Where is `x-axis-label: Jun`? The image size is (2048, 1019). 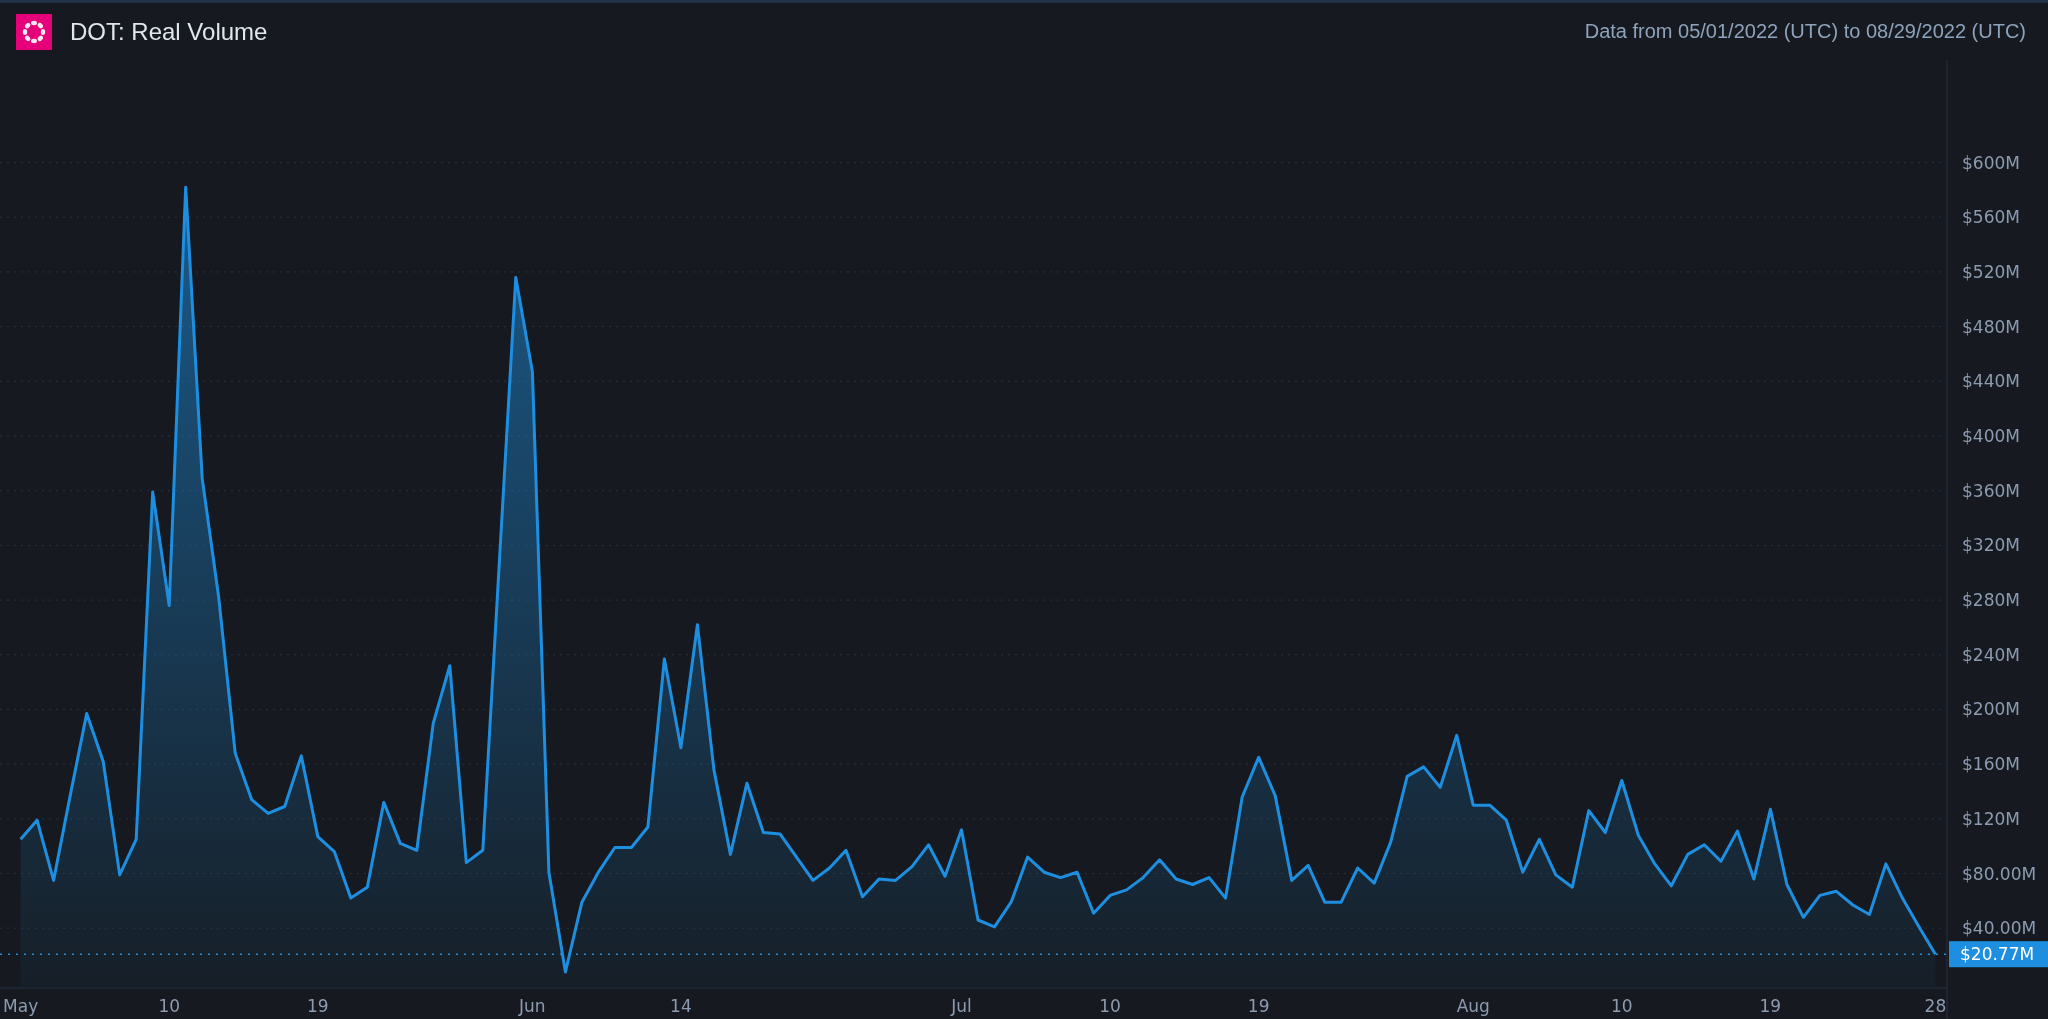
x-axis-label: Jun is located at coordinates (532, 1006).